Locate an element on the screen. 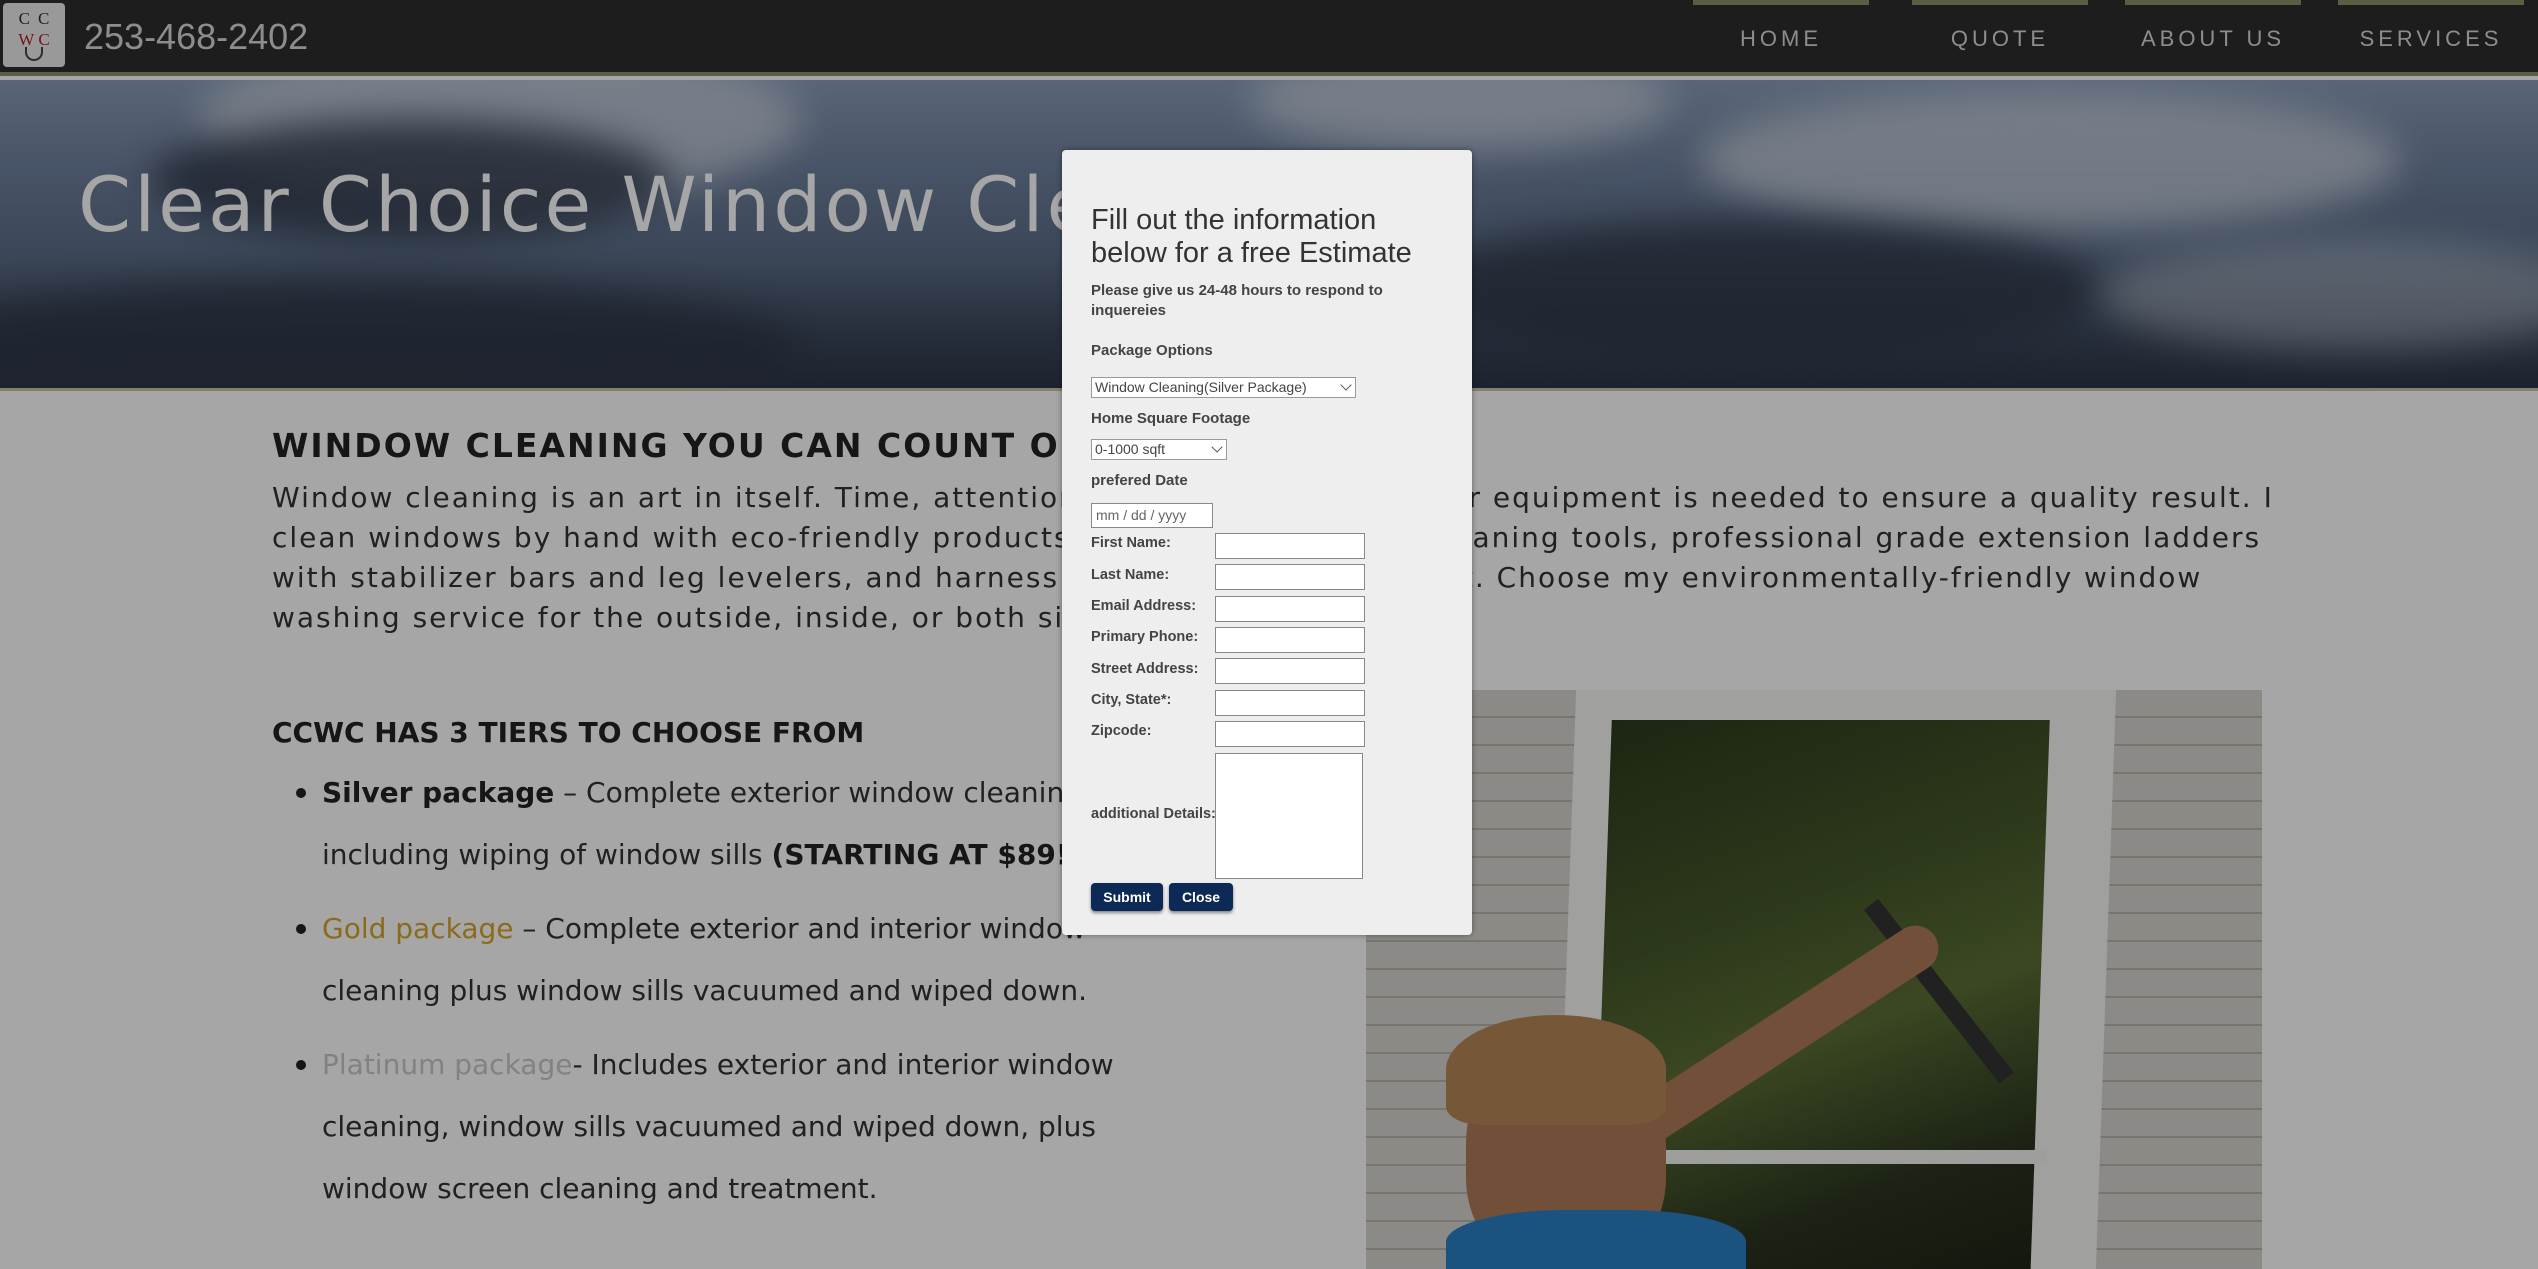 Image resolution: width=2538 pixels, height=1269 pixels. last-name-field is located at coordinates (1290, 577).